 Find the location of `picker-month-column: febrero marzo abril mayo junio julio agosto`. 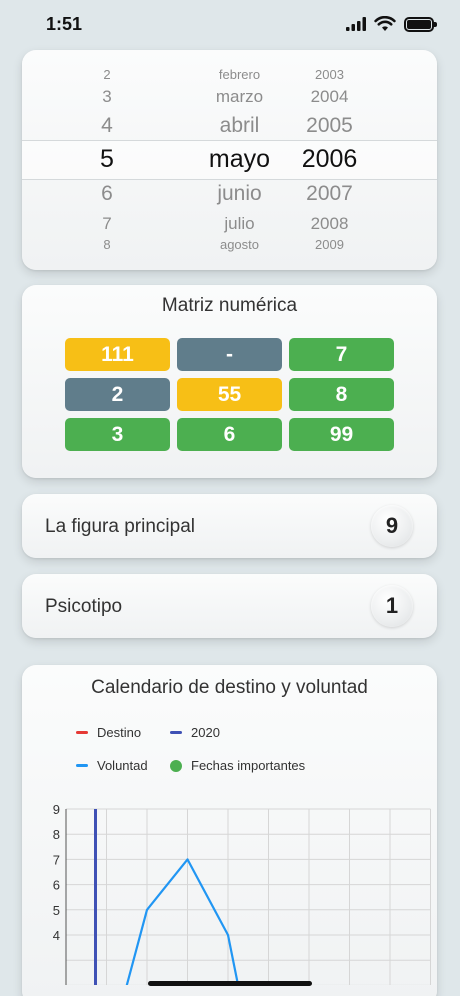

picker-month-column: febrero marzo abril mayo junio julio agosto is located at coordinates (239, 160).